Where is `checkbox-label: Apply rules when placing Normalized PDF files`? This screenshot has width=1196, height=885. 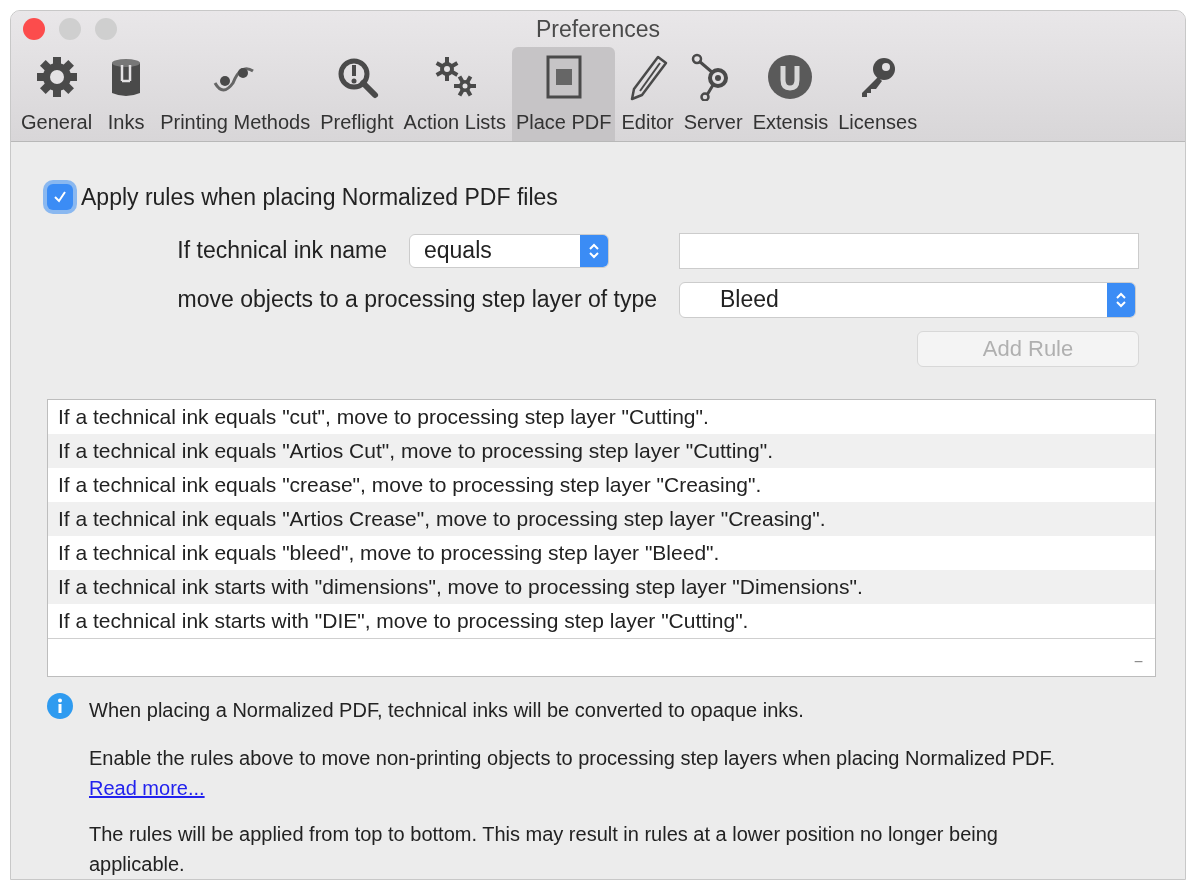
checkbox-label: Apply rules when placing Normalized PDF files is located at coordinates (319, 197).